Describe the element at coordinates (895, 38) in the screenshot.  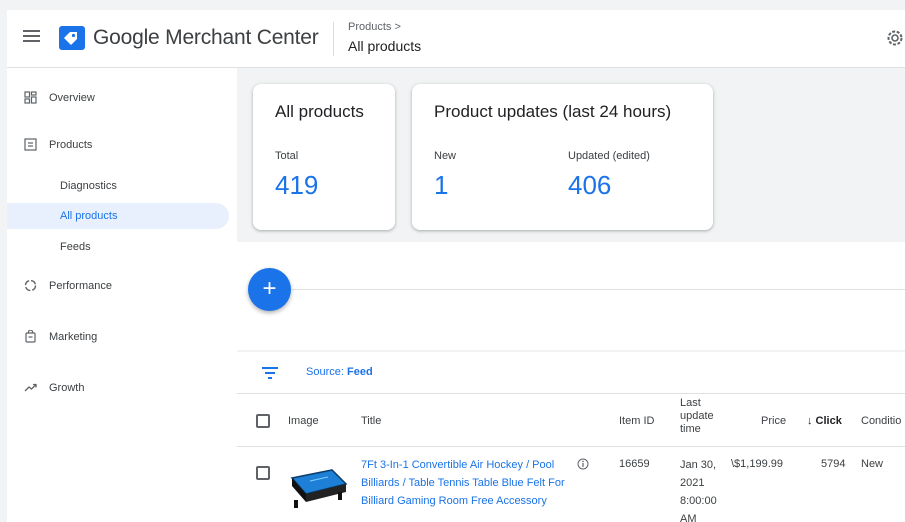
I see `gear-icon` at that location.